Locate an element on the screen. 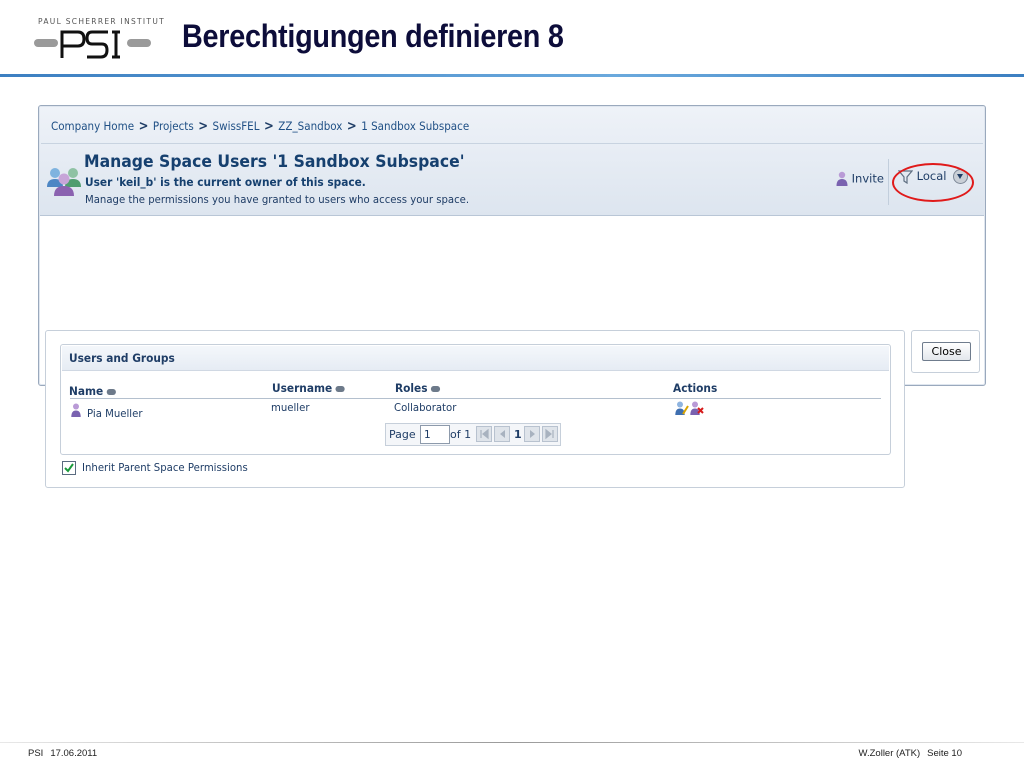  psi-logo-icon is located at coordinates (92, 44).